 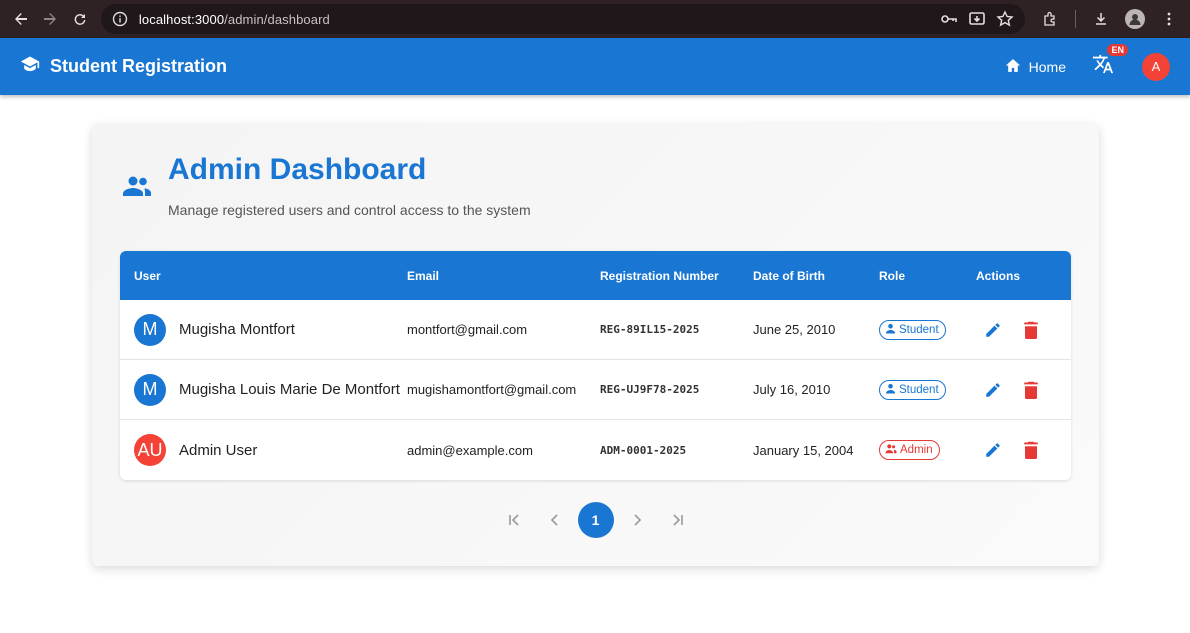 What do you see at coordinates (891, 450) in the screenshot?
I see `admin-people-icon` at bounding box center [891, 450].